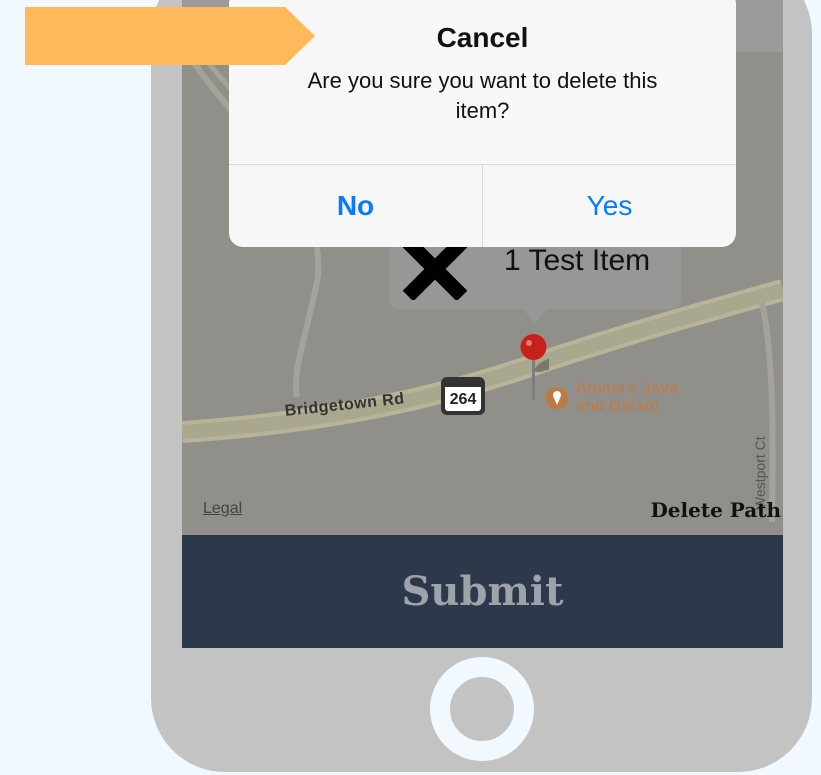  What do you see at coordinates (535, 314) in the screenshot?
I see `map-callout-tail` at bounding box center [535, 314].